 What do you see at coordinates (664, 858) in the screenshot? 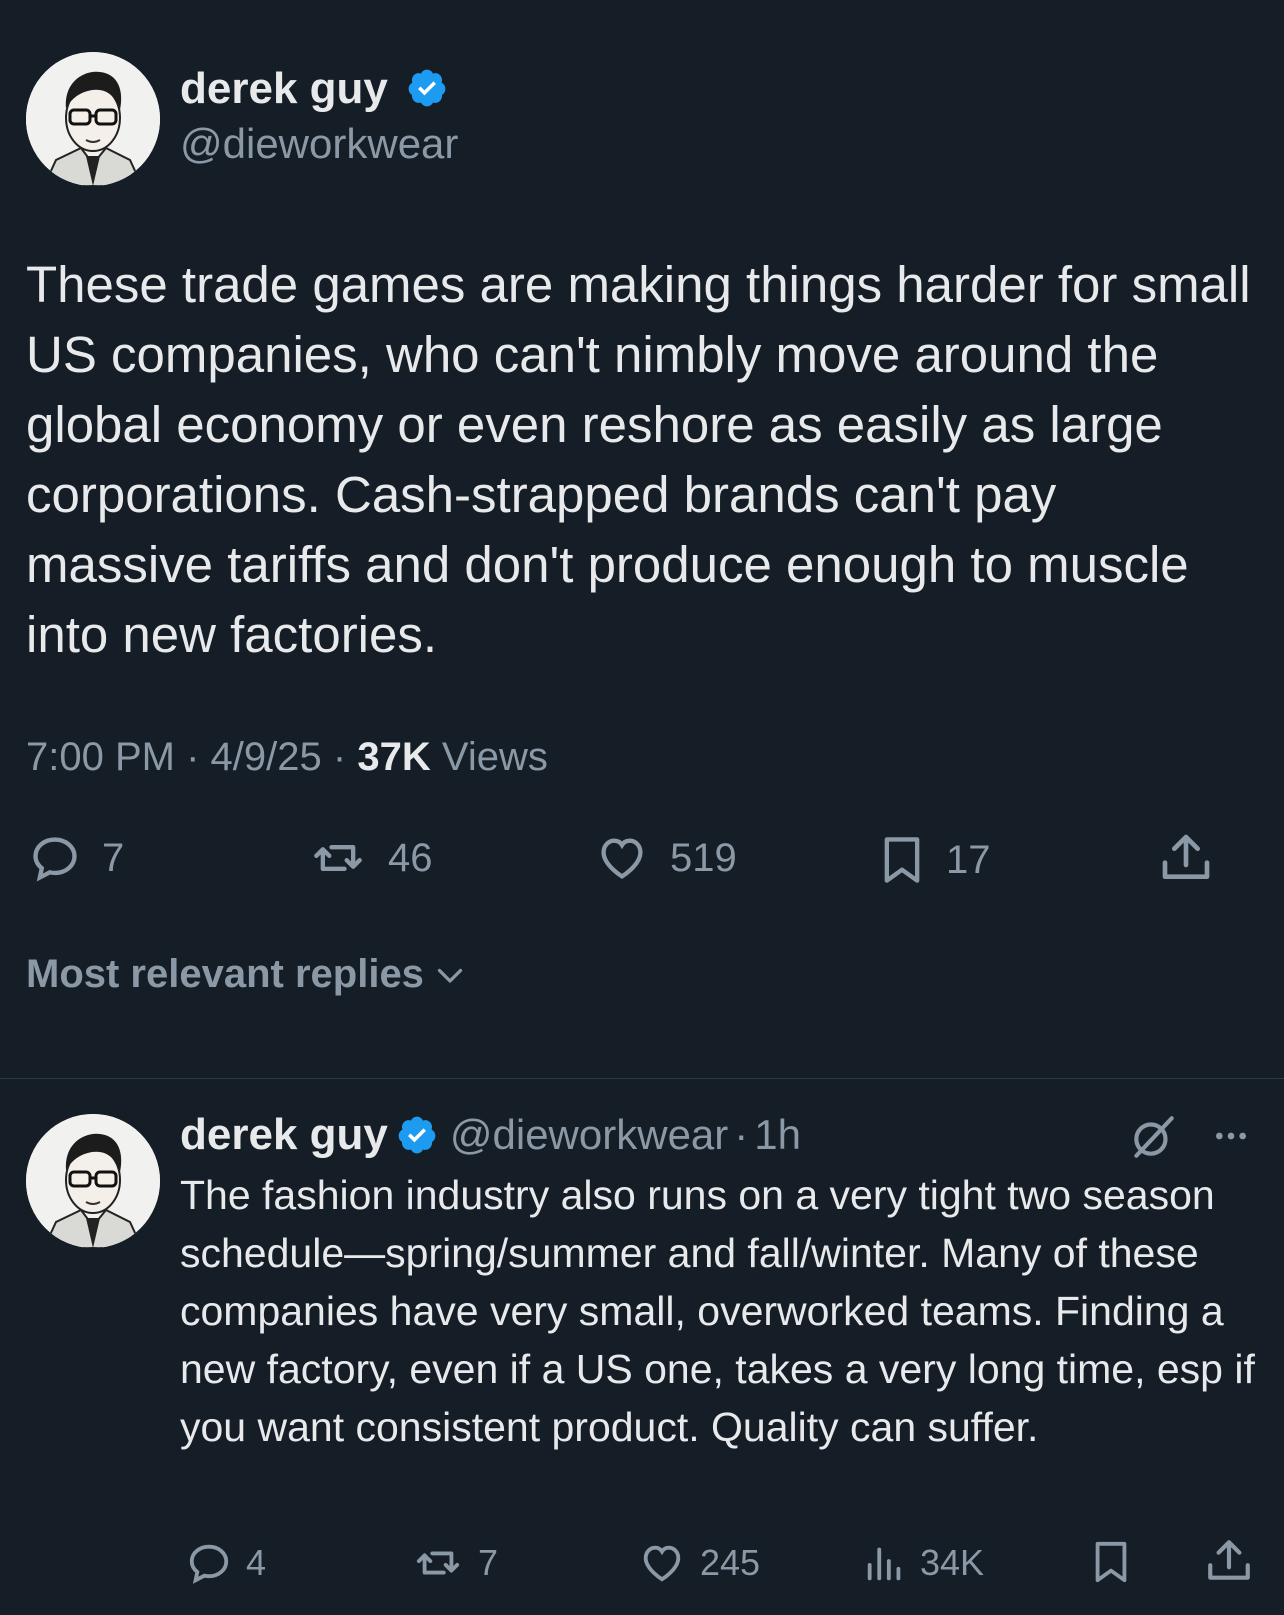
I see `like-button: 519` at bounding box center [664, 858].